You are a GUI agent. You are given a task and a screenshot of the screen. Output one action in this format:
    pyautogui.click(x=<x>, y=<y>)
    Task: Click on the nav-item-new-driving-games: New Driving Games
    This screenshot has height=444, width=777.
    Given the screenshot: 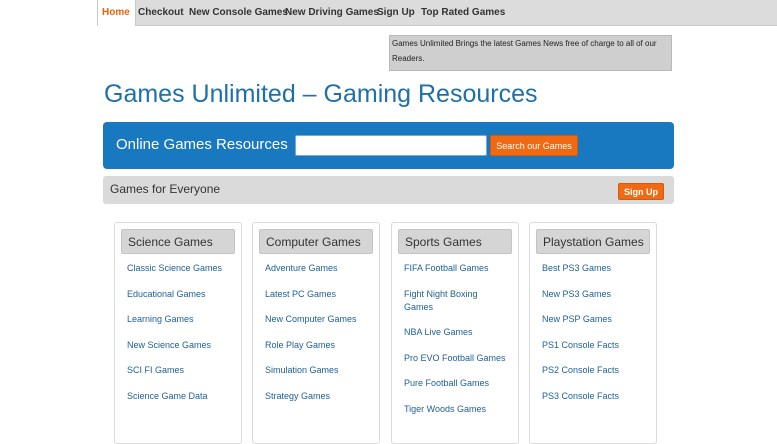 What is the action you would take?
    pyautogui.click(x=332, y=12)
    